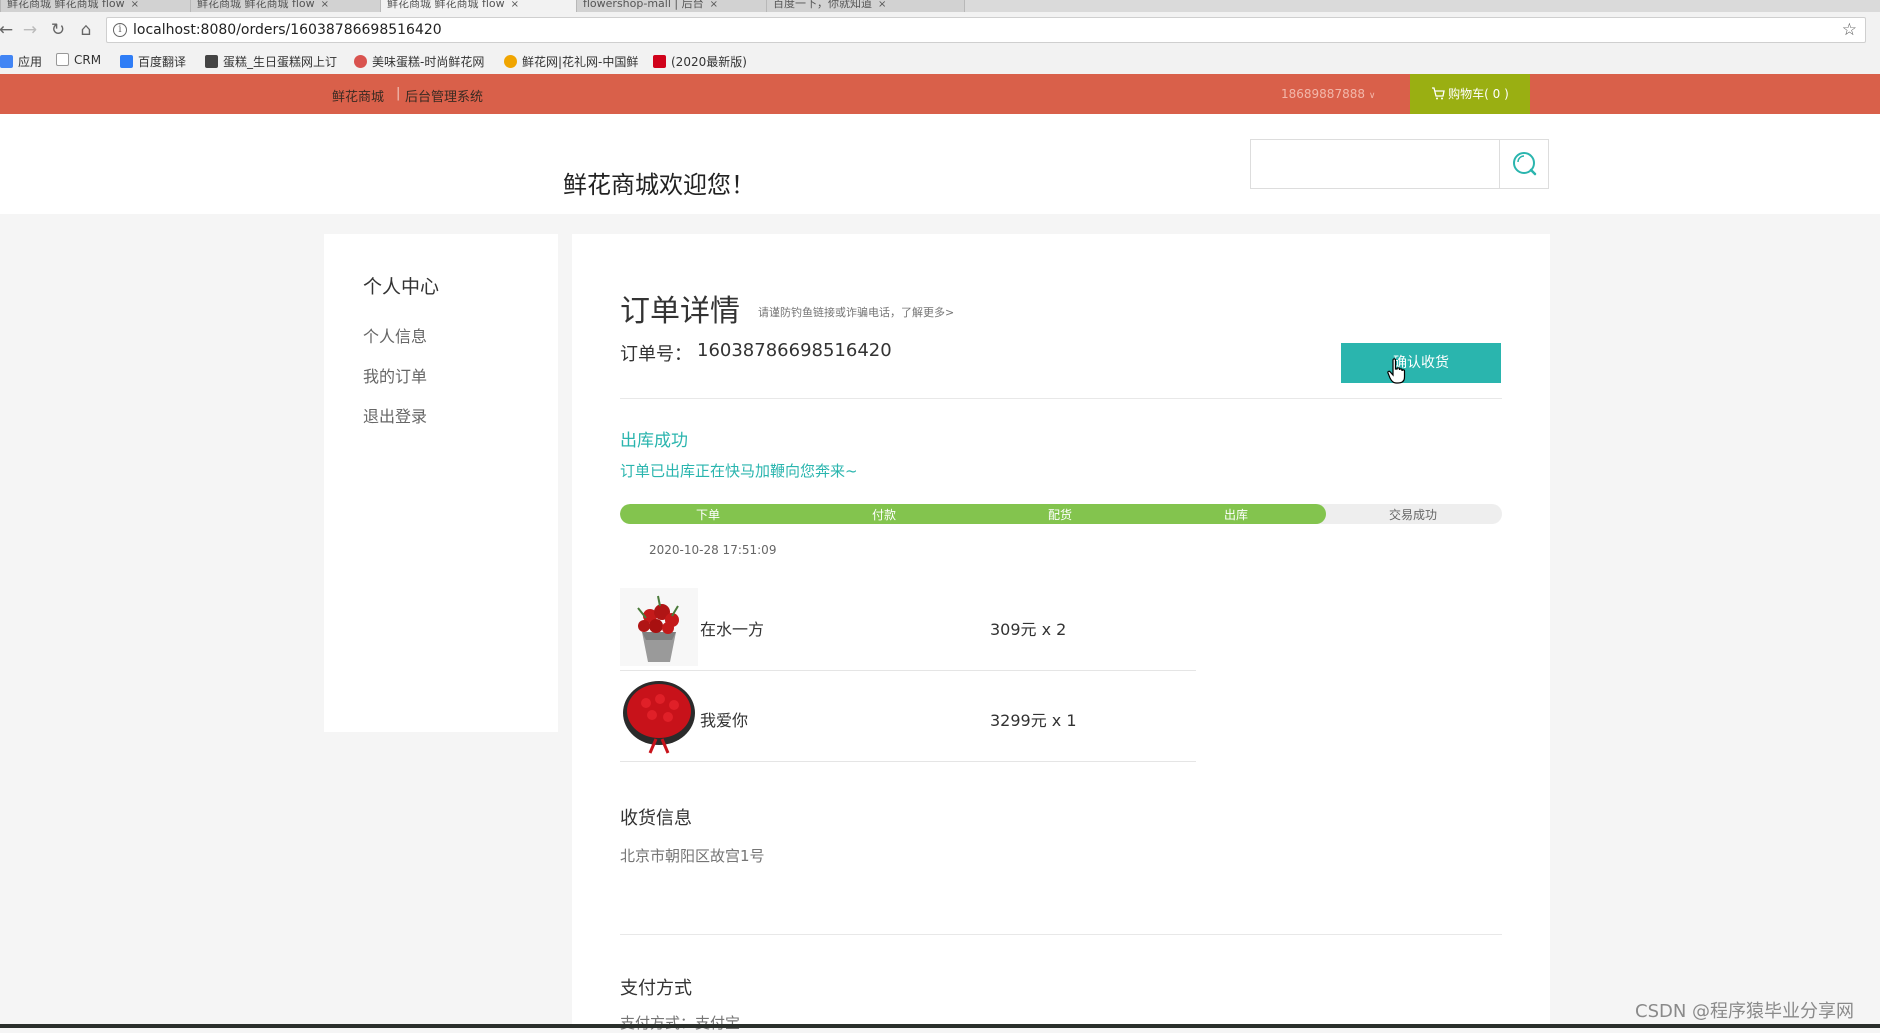  Describe the element at coordinates (510, 61) in the screenshot. I see `flower-icon` at that location.